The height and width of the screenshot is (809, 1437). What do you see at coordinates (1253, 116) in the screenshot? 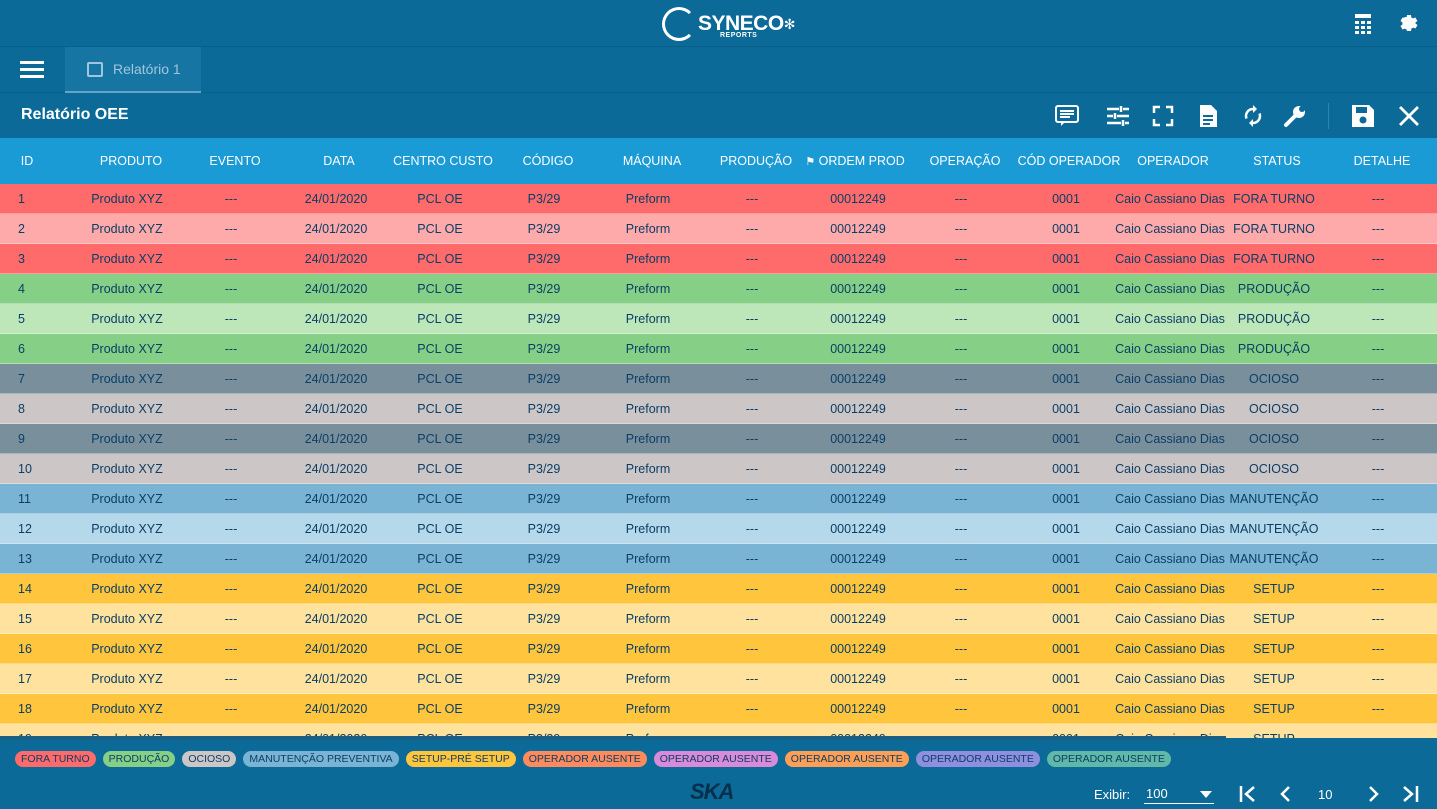
I see `refresh-icon` at bounding box center [1253, 116].